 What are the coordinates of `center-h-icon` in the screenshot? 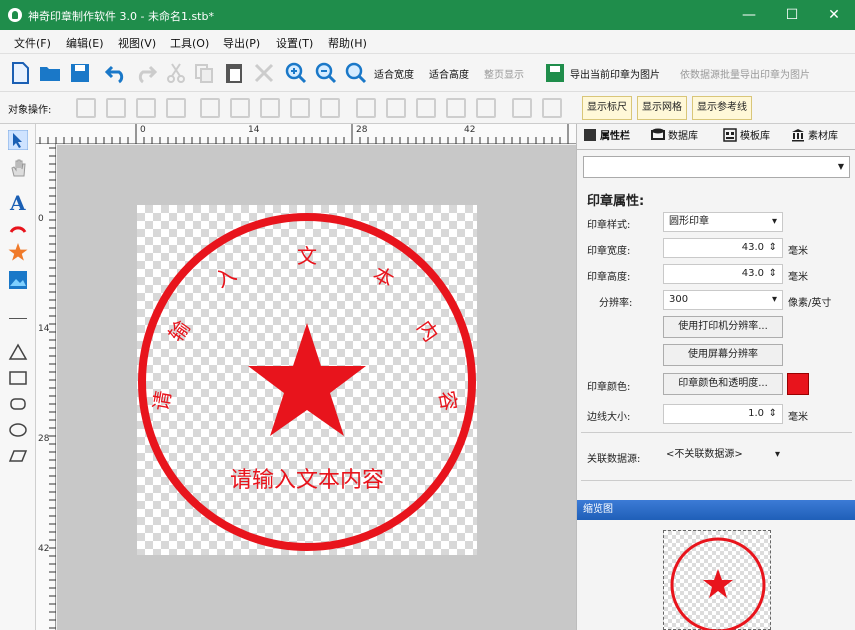 It's located at (522, 108).